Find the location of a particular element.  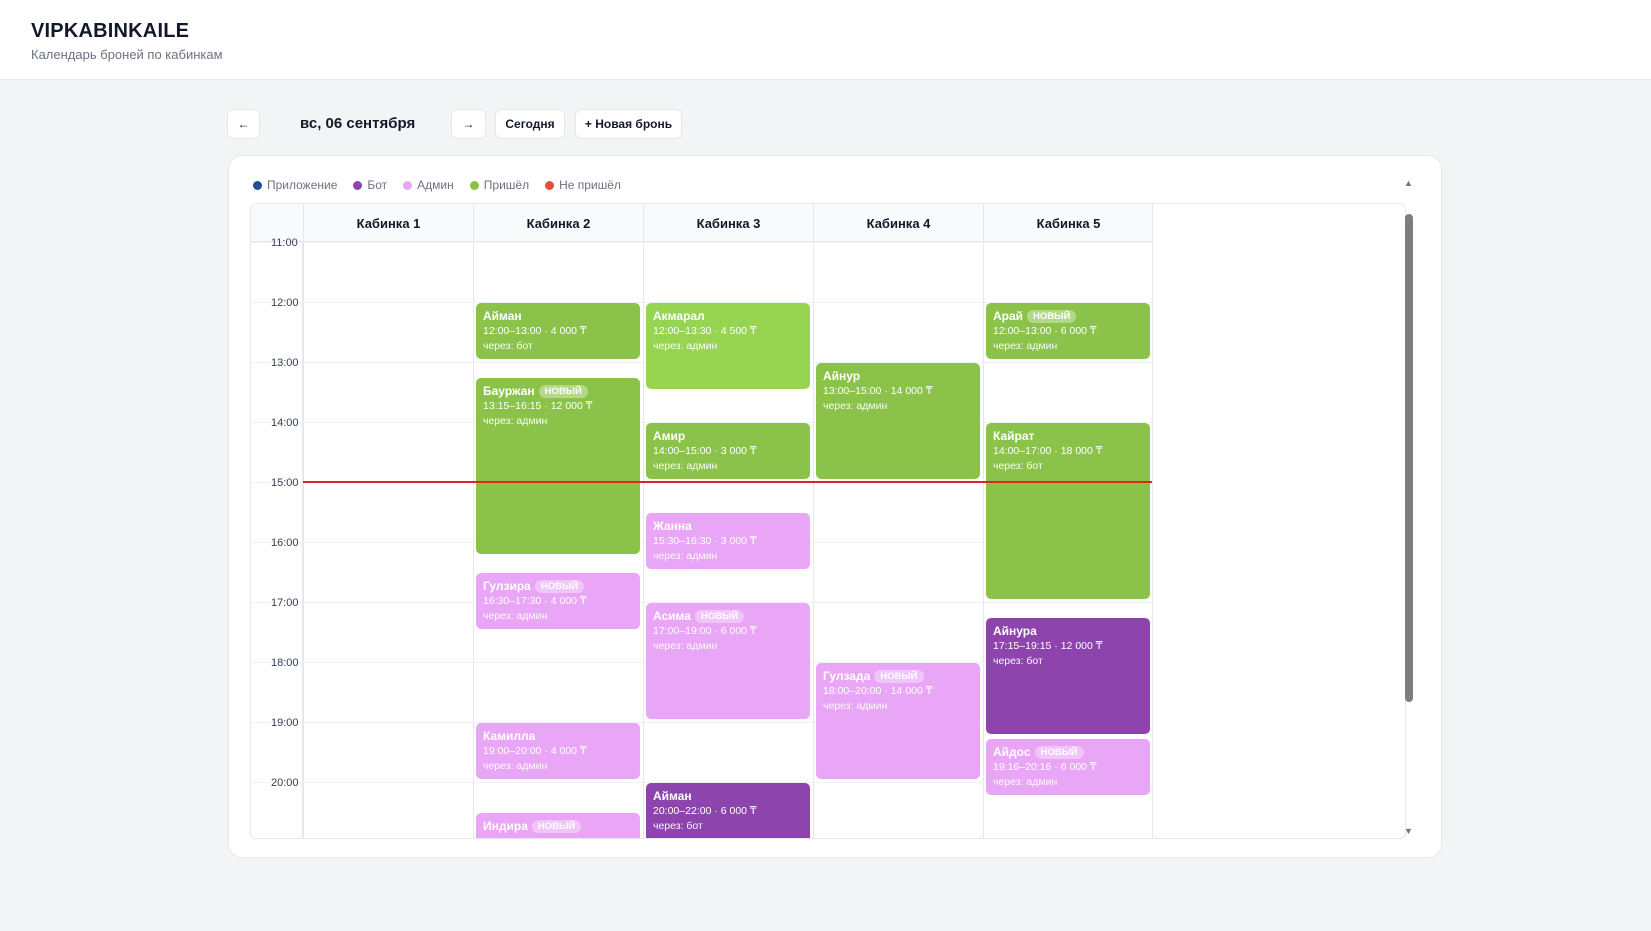

scrollbar-thumb is located at coordinates (1409, 458).